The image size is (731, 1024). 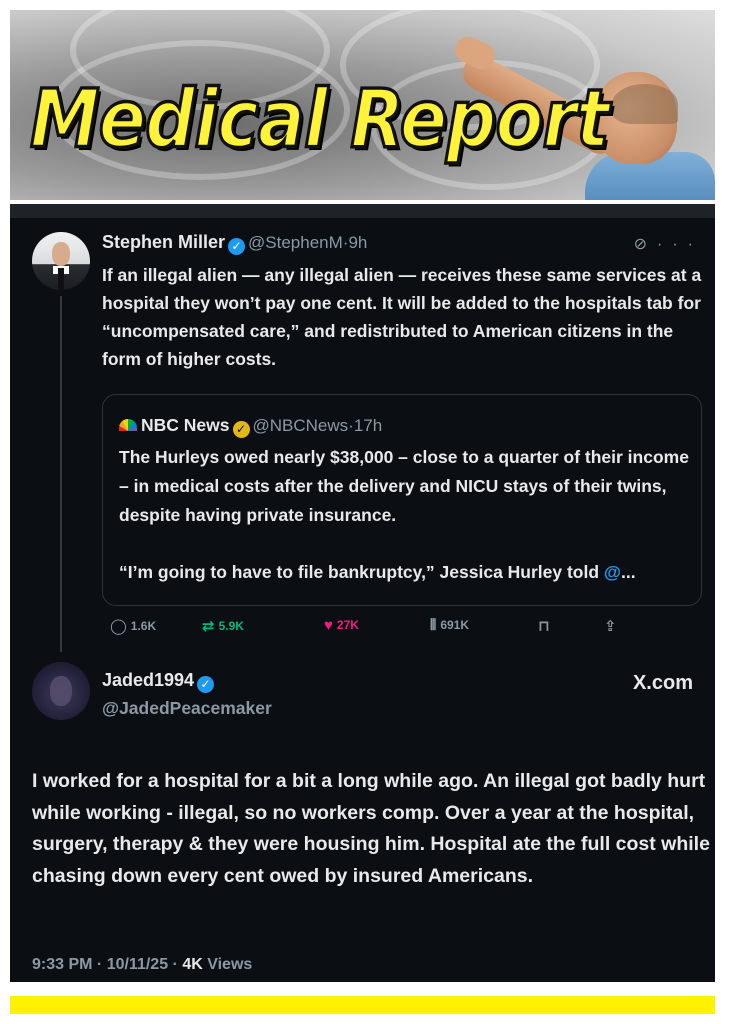 I want to click on mention-link: @, so click(x=612, y=572).